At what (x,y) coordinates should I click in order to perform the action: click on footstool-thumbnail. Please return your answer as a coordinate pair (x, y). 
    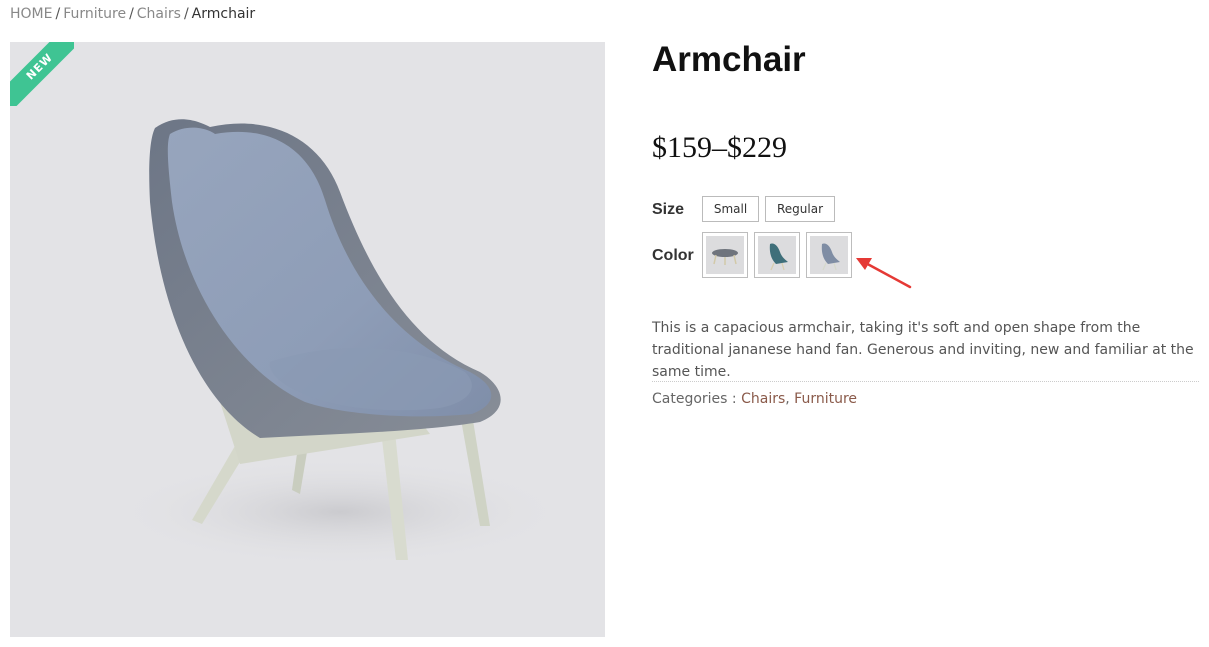
    Looking at the image, I should click on (725, 255).